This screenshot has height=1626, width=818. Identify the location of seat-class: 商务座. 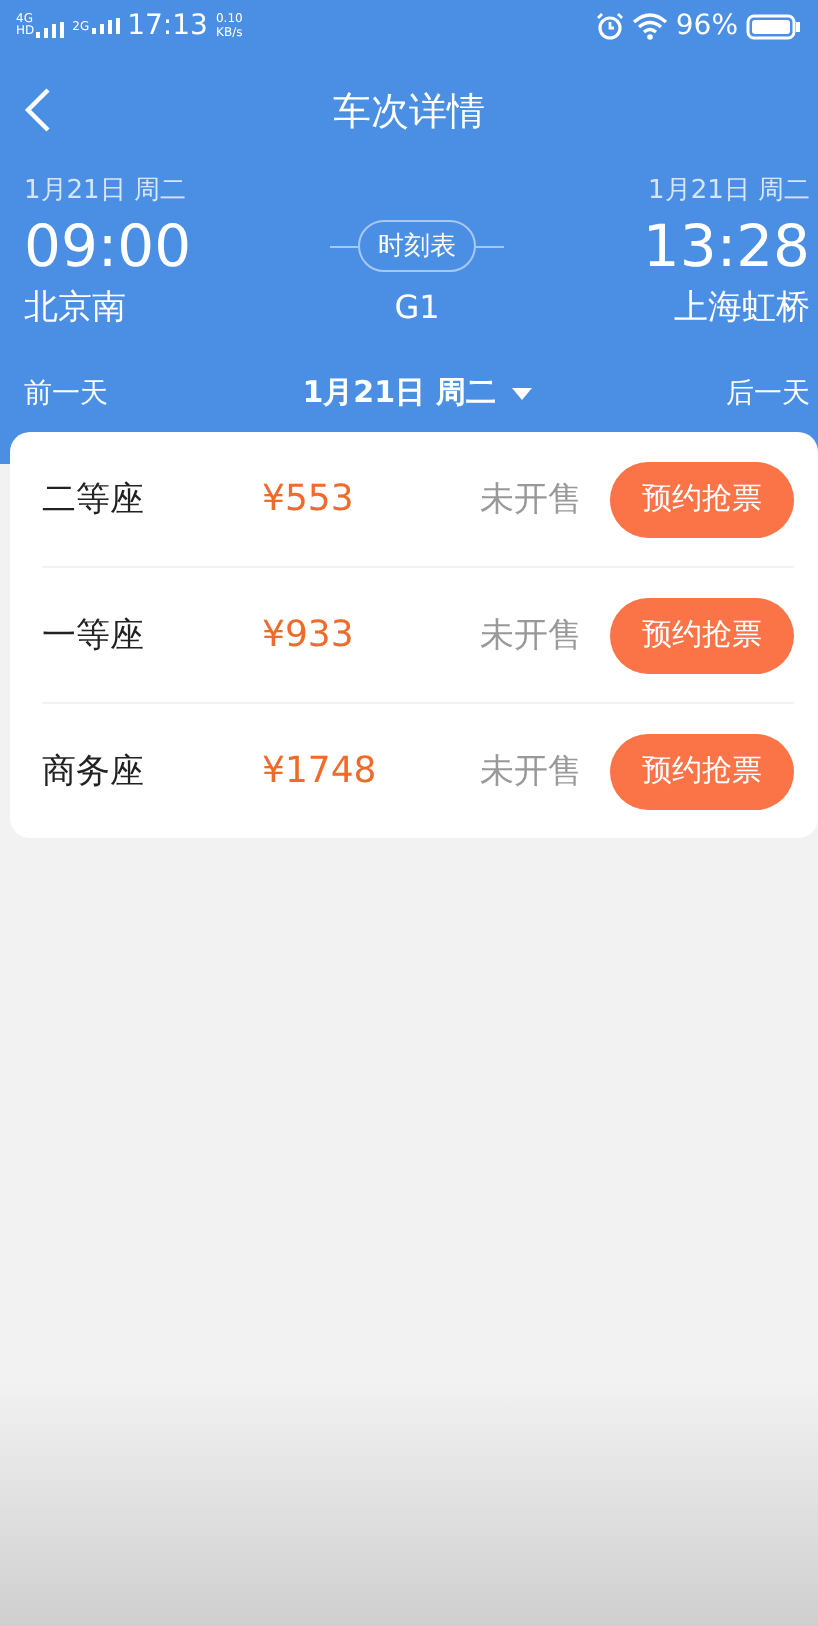
(94, 772).